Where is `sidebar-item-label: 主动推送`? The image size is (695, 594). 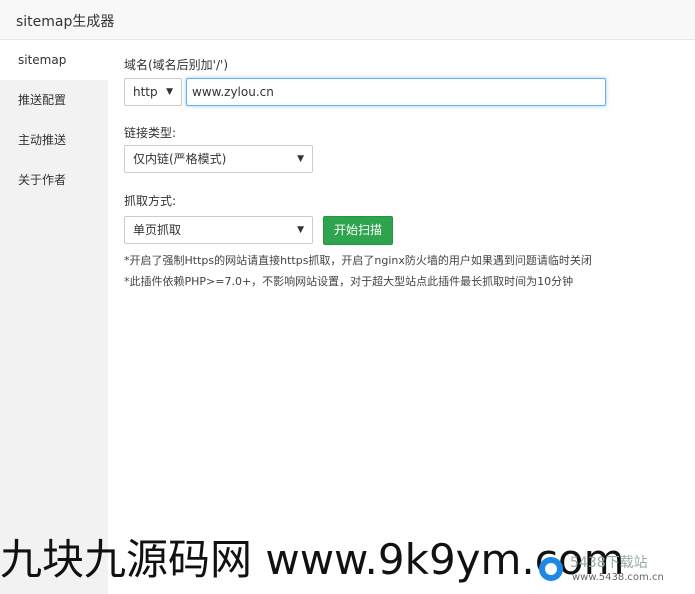
sidebar-item-label: 主动推送 is located at coordinates (42, 140).